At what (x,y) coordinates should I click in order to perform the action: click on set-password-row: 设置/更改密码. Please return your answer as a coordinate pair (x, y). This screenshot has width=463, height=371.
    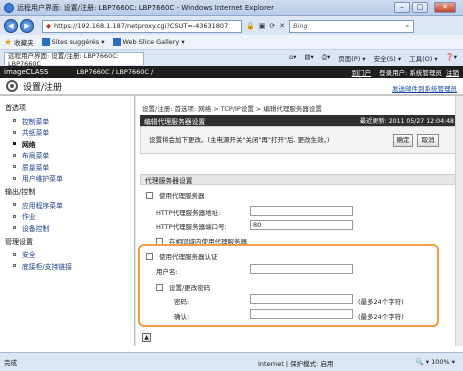
    Looking at the image, I should click on (183, 287).